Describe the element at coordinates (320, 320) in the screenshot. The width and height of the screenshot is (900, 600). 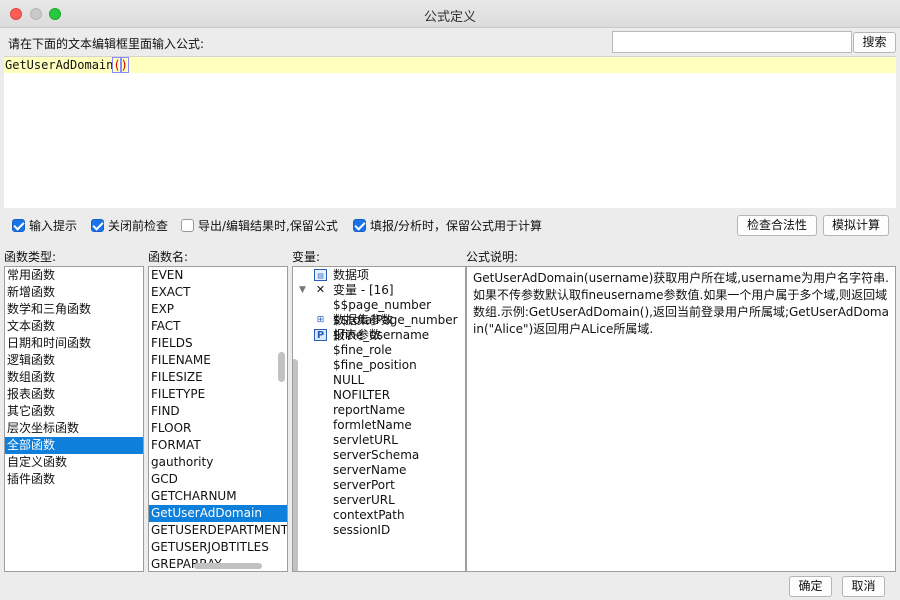
I see `dataset-param-icon: ⊞` at that location.